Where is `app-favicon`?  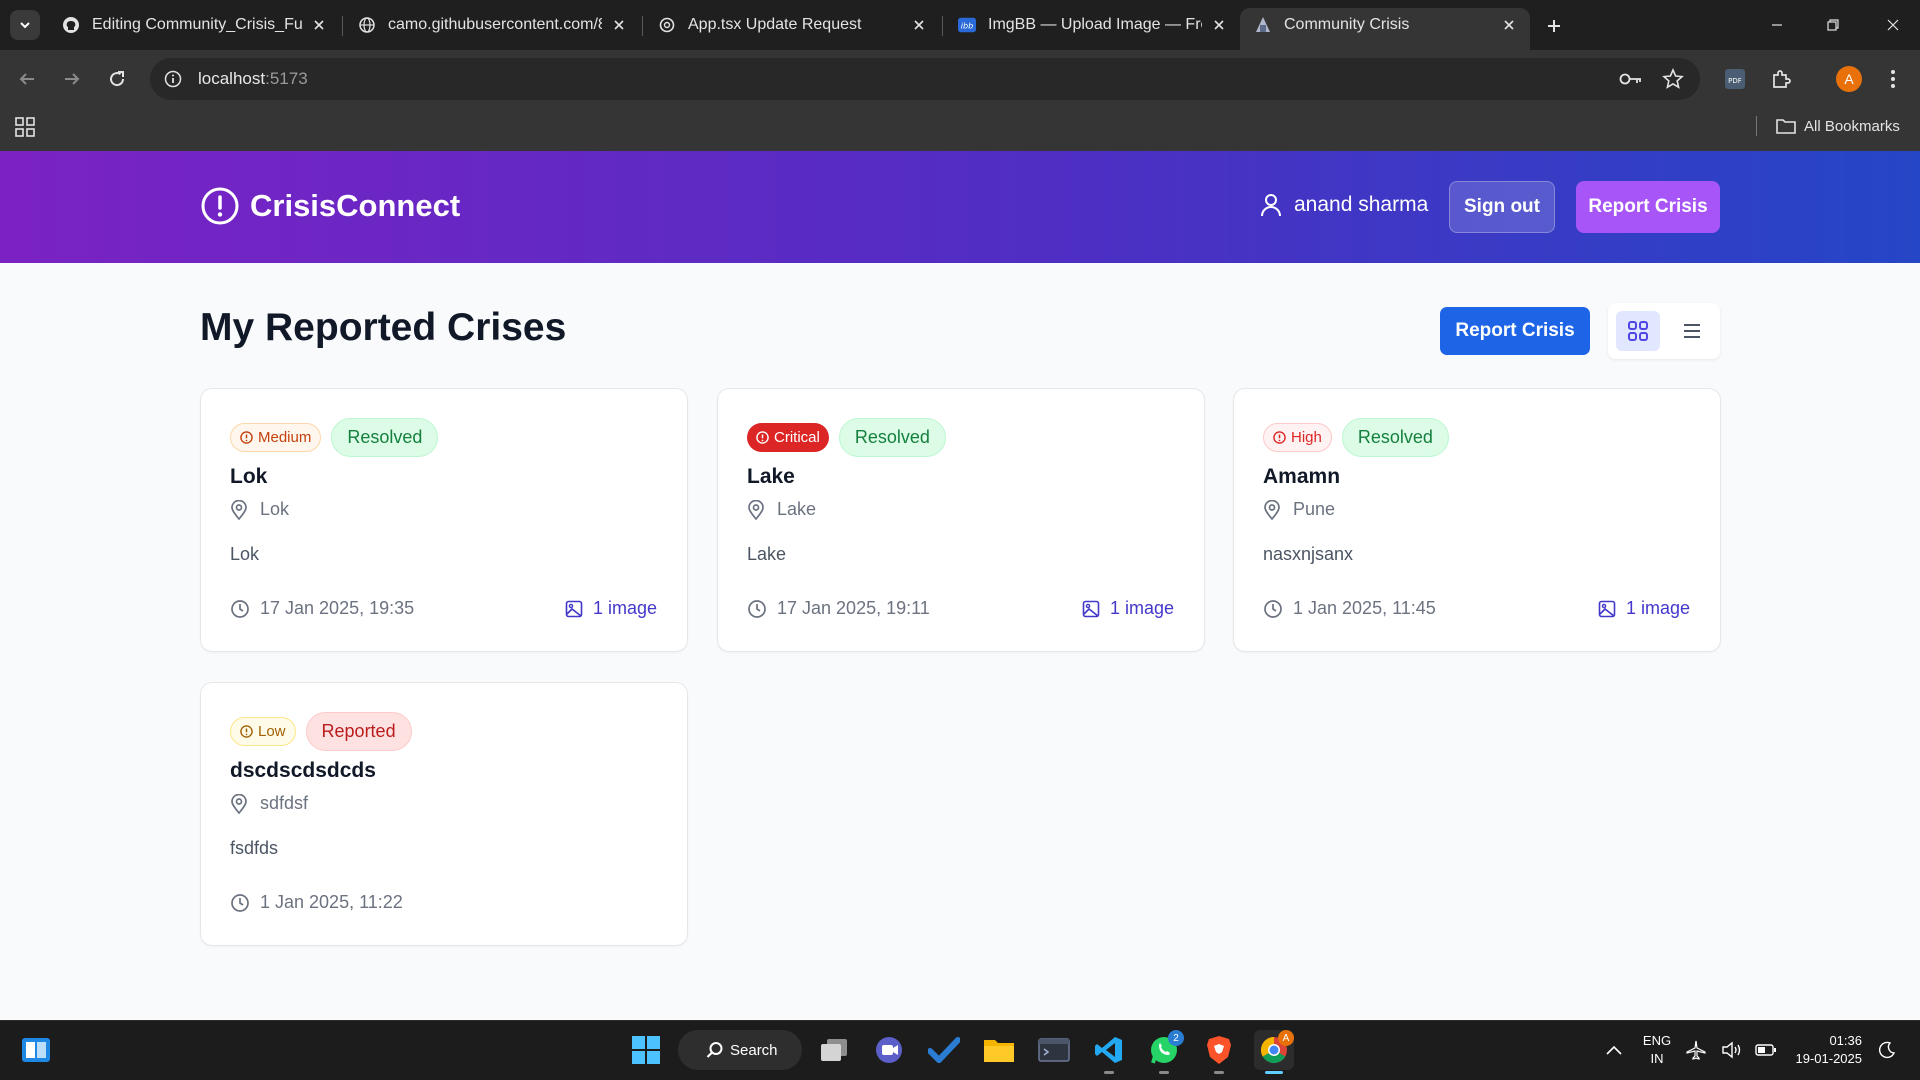 app-favicon is located at coordinates (1263, 25).